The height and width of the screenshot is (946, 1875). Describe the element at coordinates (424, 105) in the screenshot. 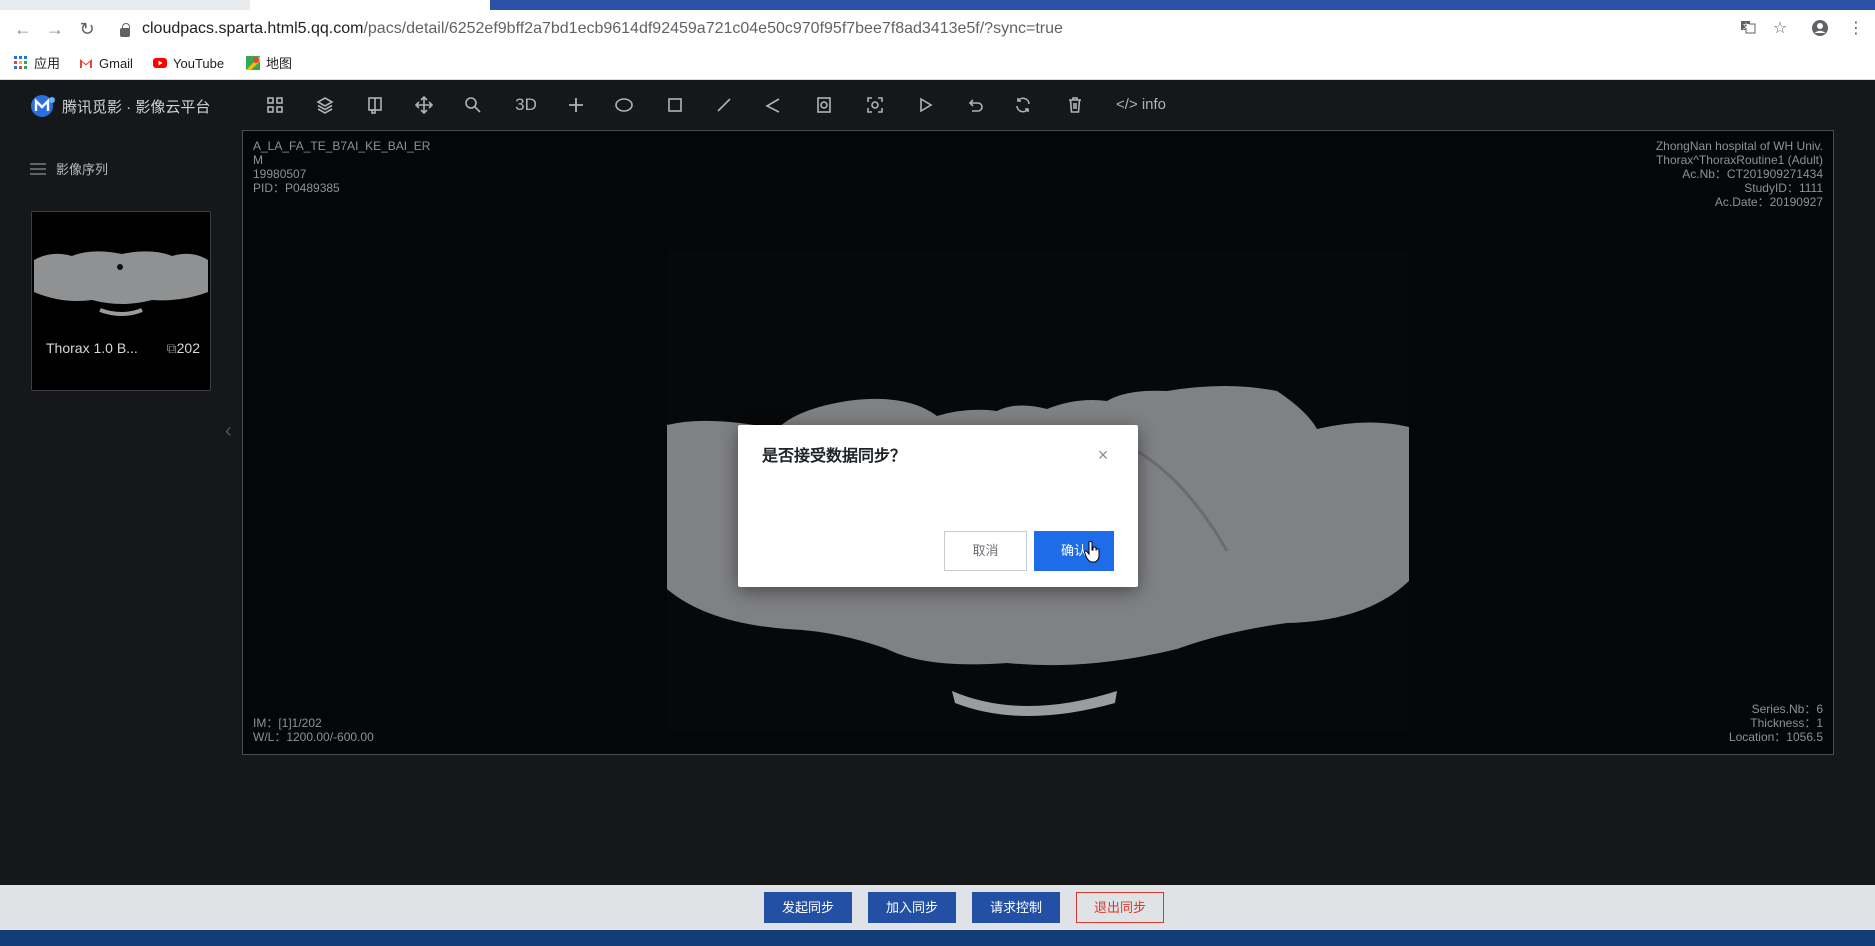

I see `pan-move-icon` at that location.